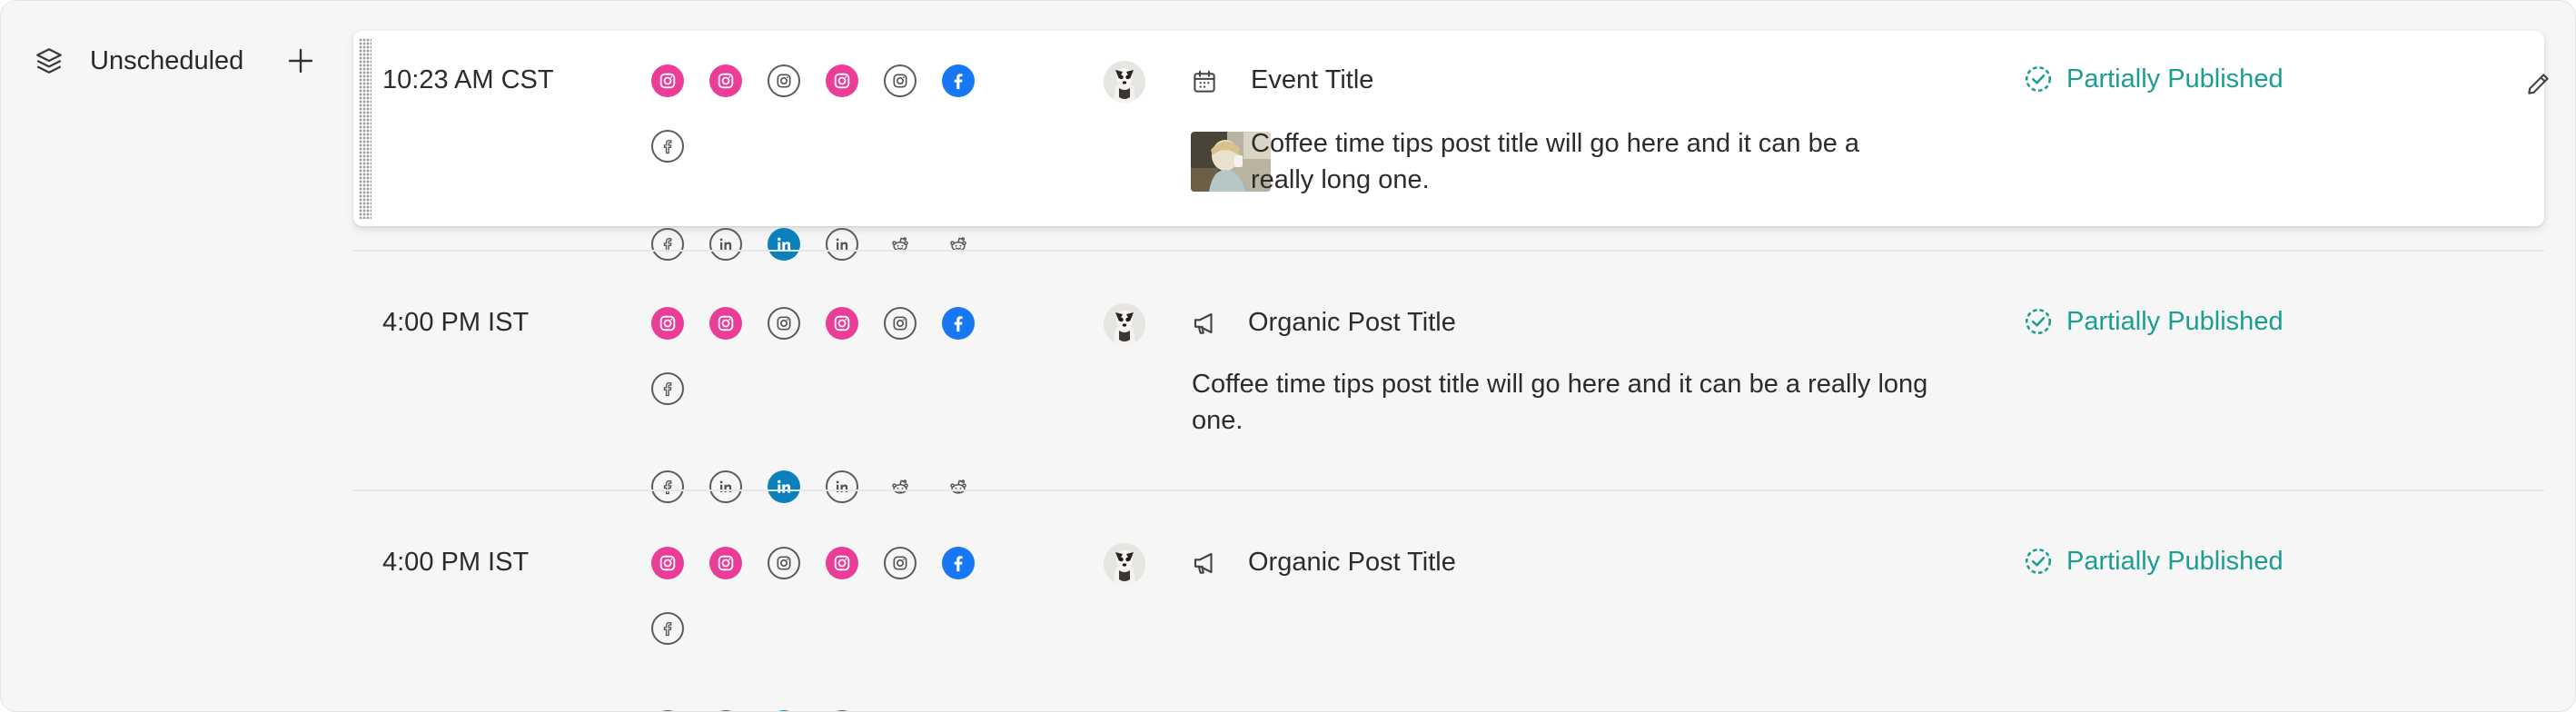 The width and height of the screenshot is (2576, 712). I want to click on layers-icon, so click(49, 61).